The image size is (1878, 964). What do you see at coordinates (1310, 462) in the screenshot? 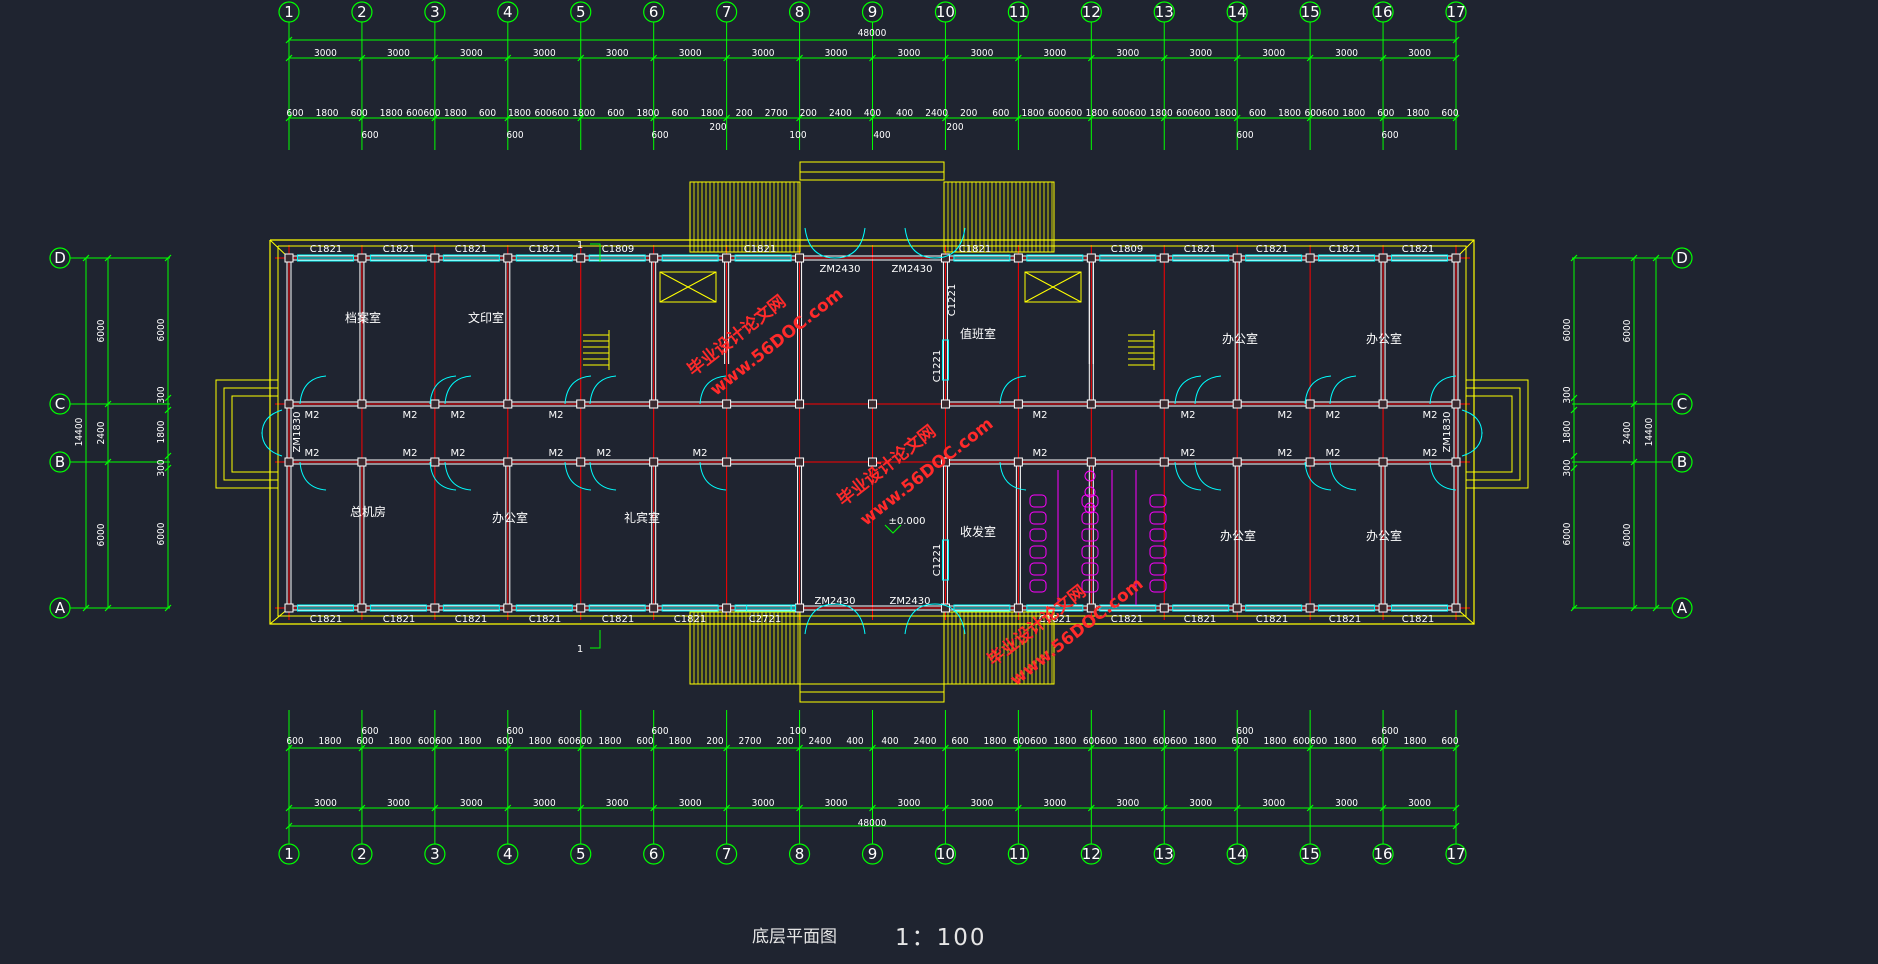
I see `column-15-B` at bounding box center [1310, 462].